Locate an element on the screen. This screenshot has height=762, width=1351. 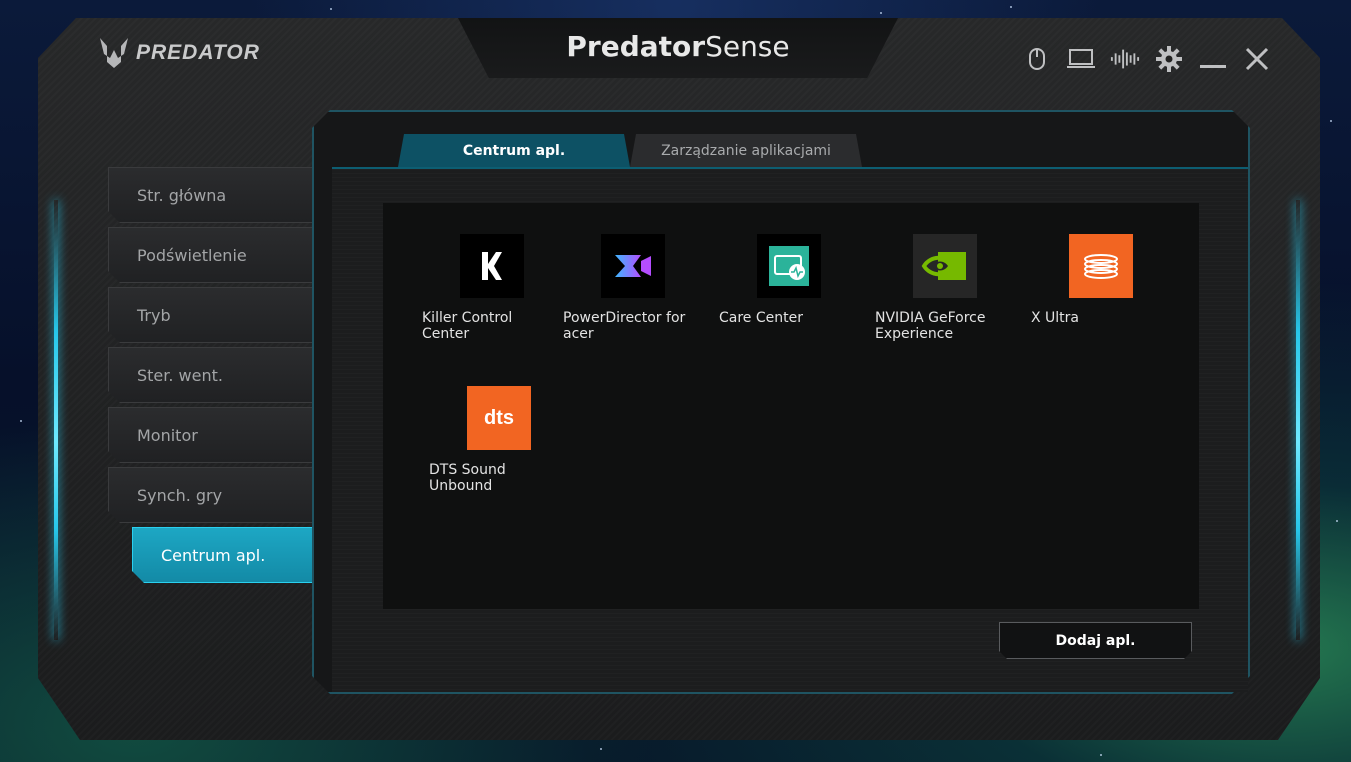
app-tile-x-ultra: X Ultra is located at coordinates (1101, 280).